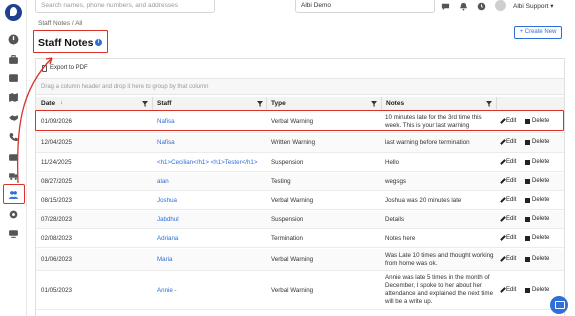 This screenshot has width=575, height=316. What do you see at coordinates (533, 6) in the screenshot?
I see `user-menu: Albi Support ▾` at bounding box center [533, 6].